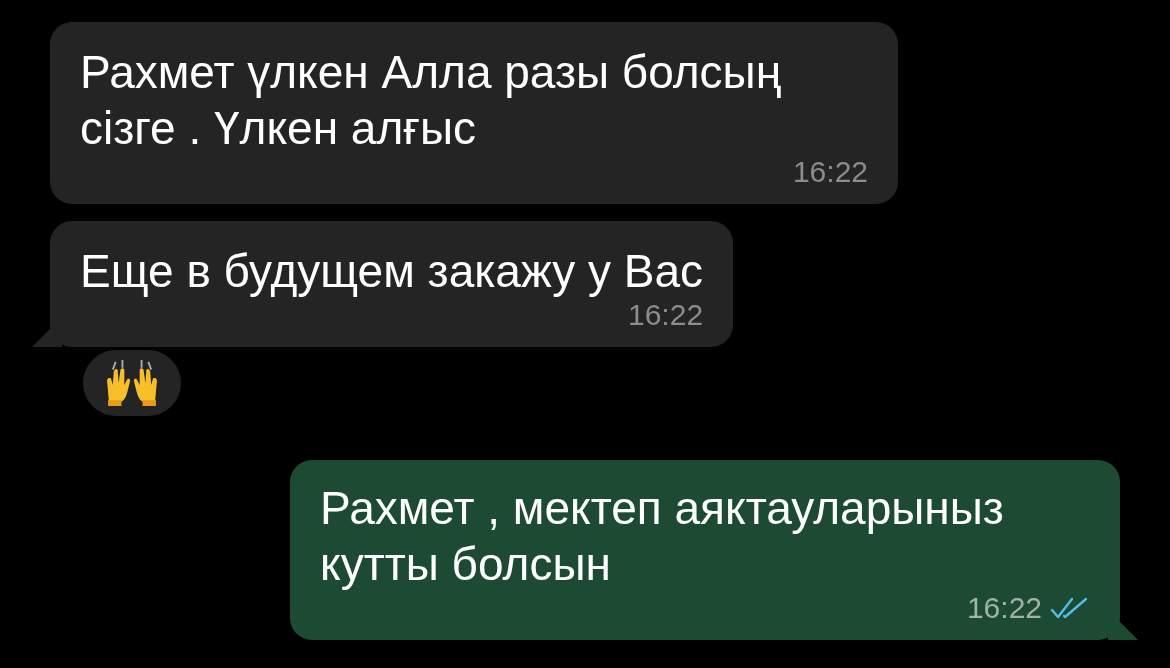 This screenshot has width=1170, height=668. I want to click on message-text: Рахмет үлкен Алла разы болсың сізге . Үлкен алғыс, so click(431, 100).